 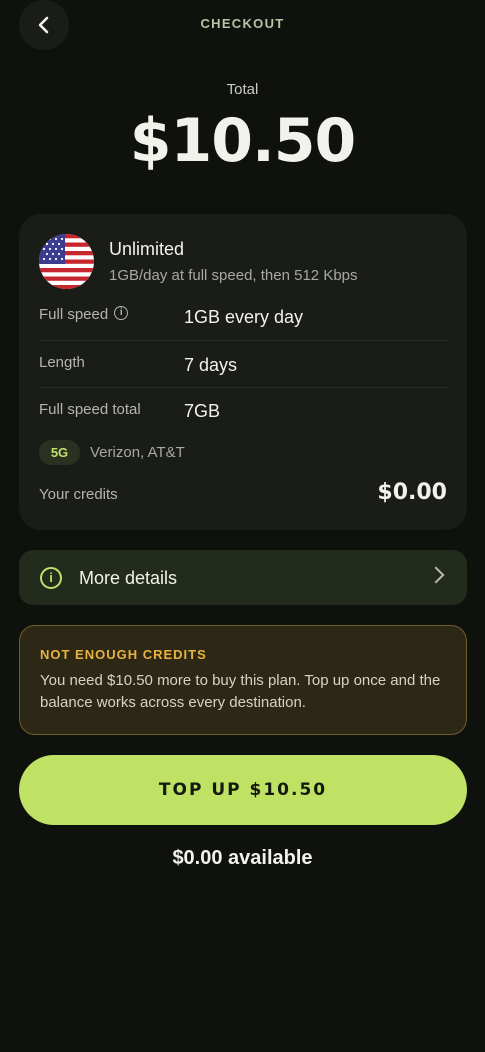 I want to click on plan-name: Unlimited, so click(x=147, y=249).